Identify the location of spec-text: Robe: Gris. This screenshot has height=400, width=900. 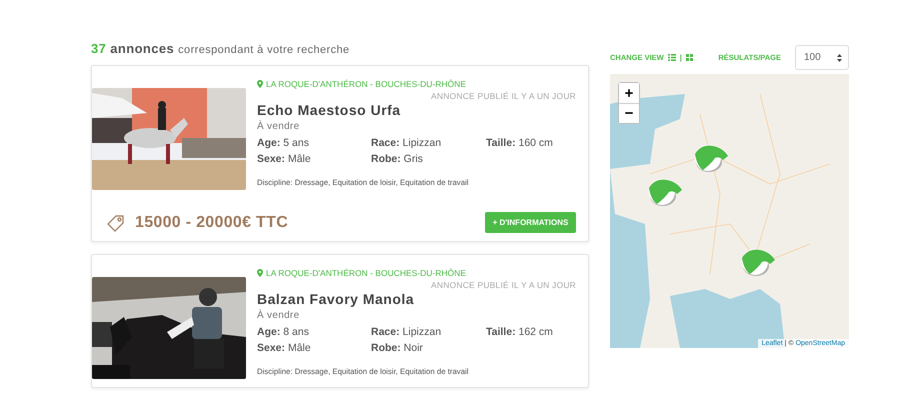
(397, 159).